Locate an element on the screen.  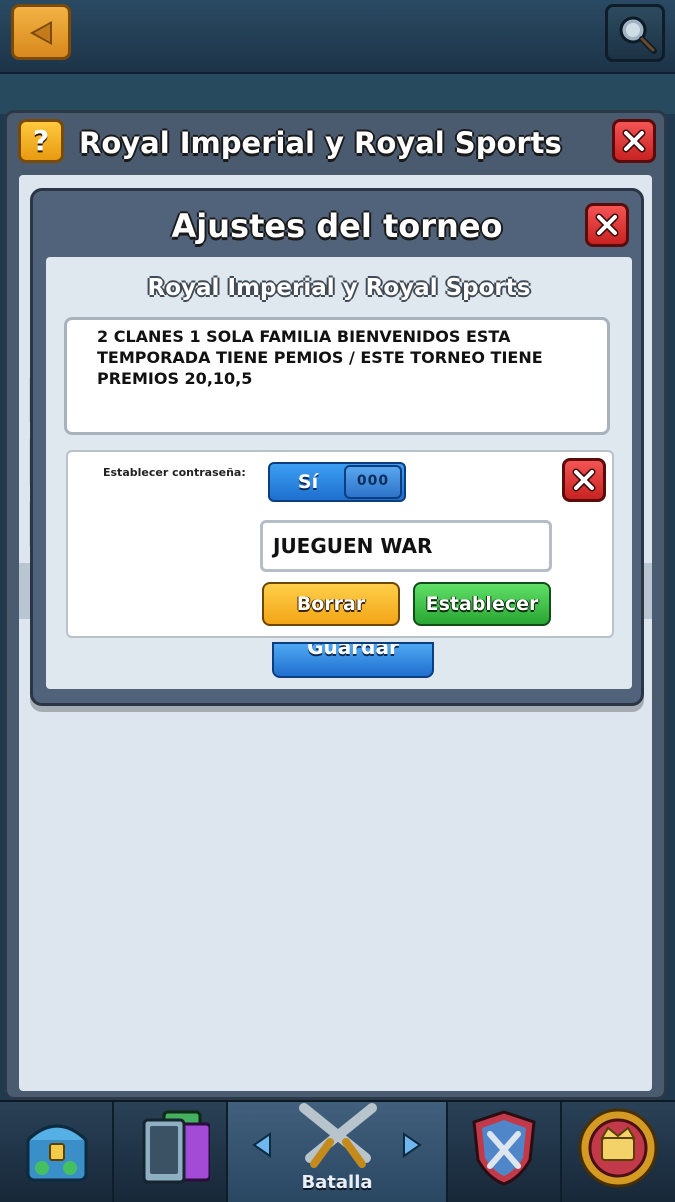
tab-shop is located at coordinates (57, 1152).